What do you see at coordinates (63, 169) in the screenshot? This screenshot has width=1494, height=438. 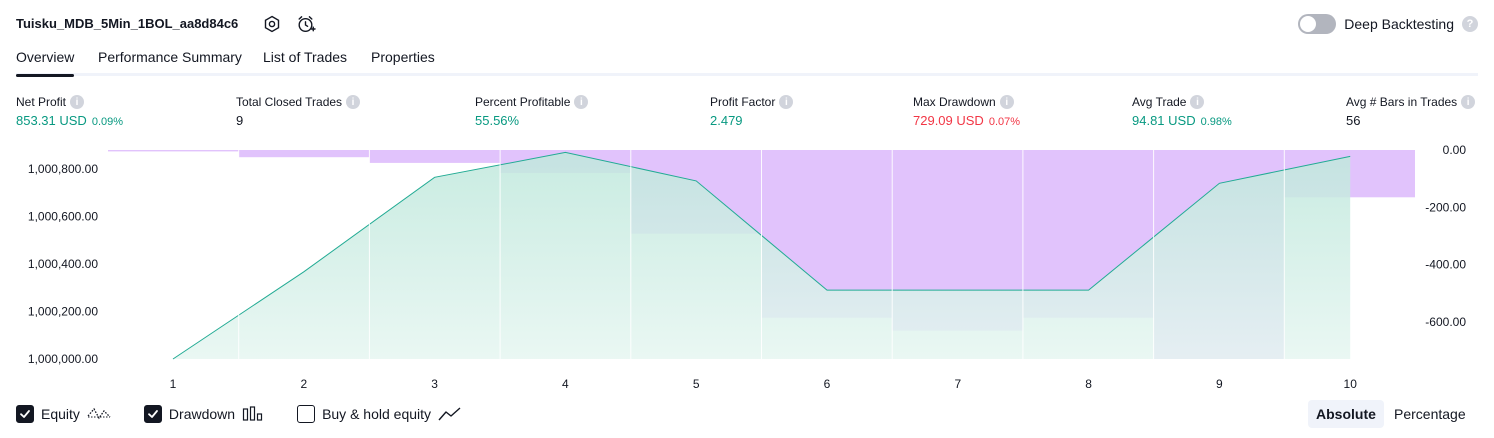 I see `y-left-tick-label: 1,000,800.00` at bounding box center [63, 169].